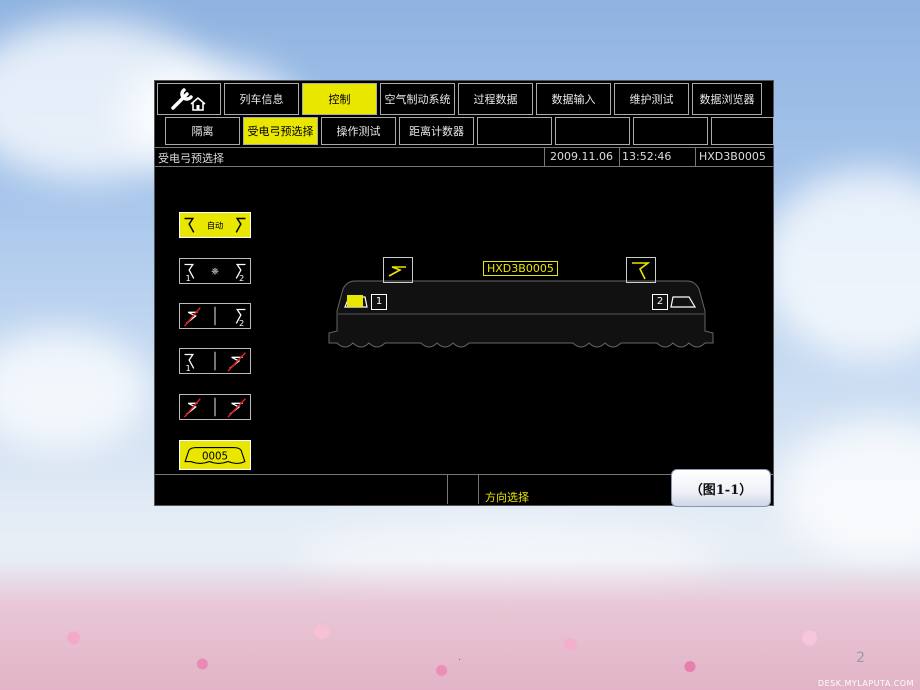  I want to click on sub-tabs: 隔离 受电弓预选择 操作测试 距离计数器, so click(469, 131).